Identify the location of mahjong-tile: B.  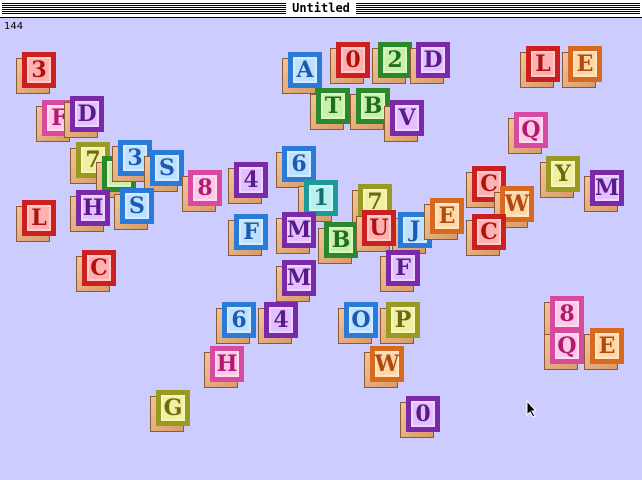
(338, 243).